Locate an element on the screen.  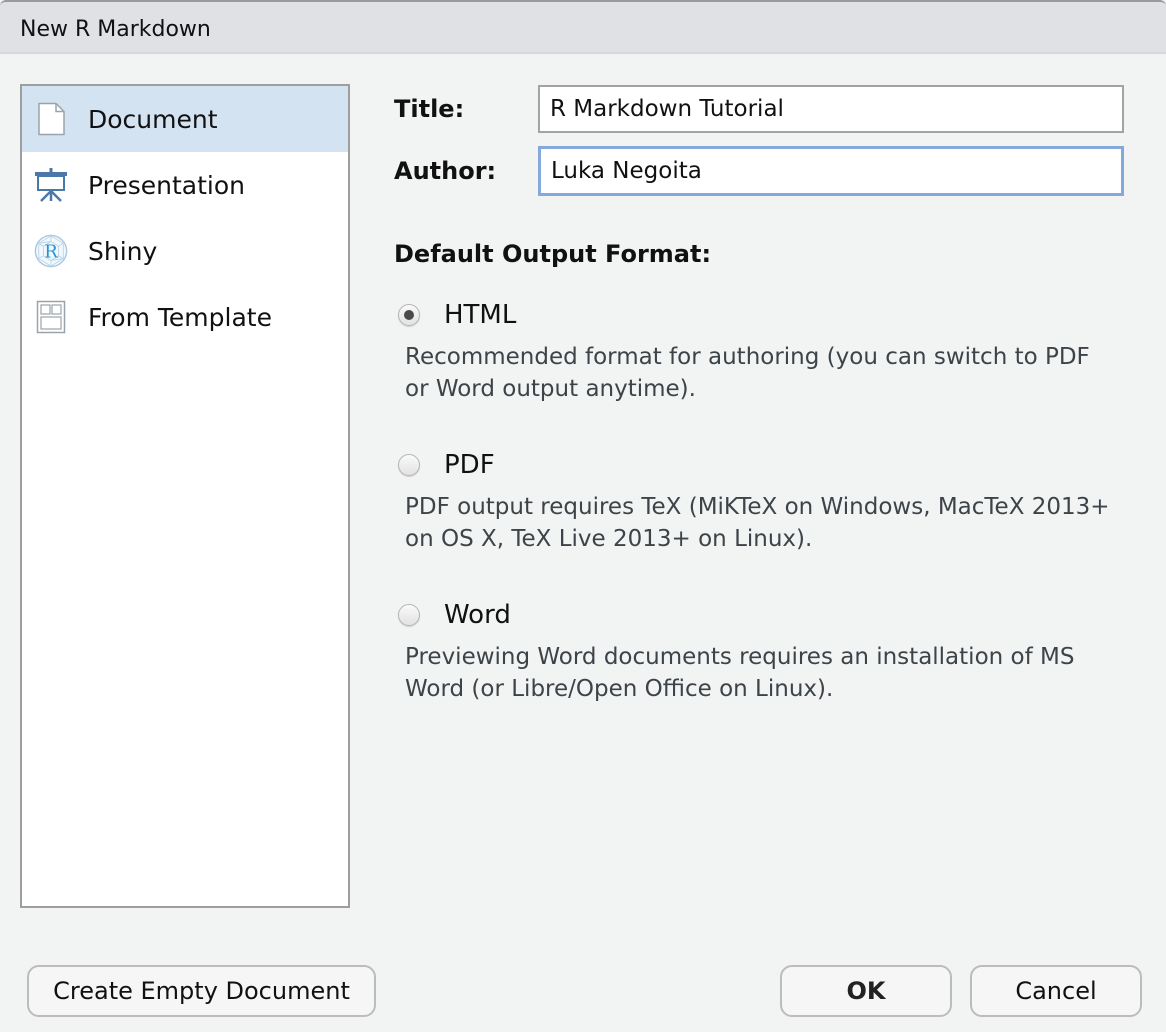
html-radio-label: HTML is located at coordinates (480, 315).